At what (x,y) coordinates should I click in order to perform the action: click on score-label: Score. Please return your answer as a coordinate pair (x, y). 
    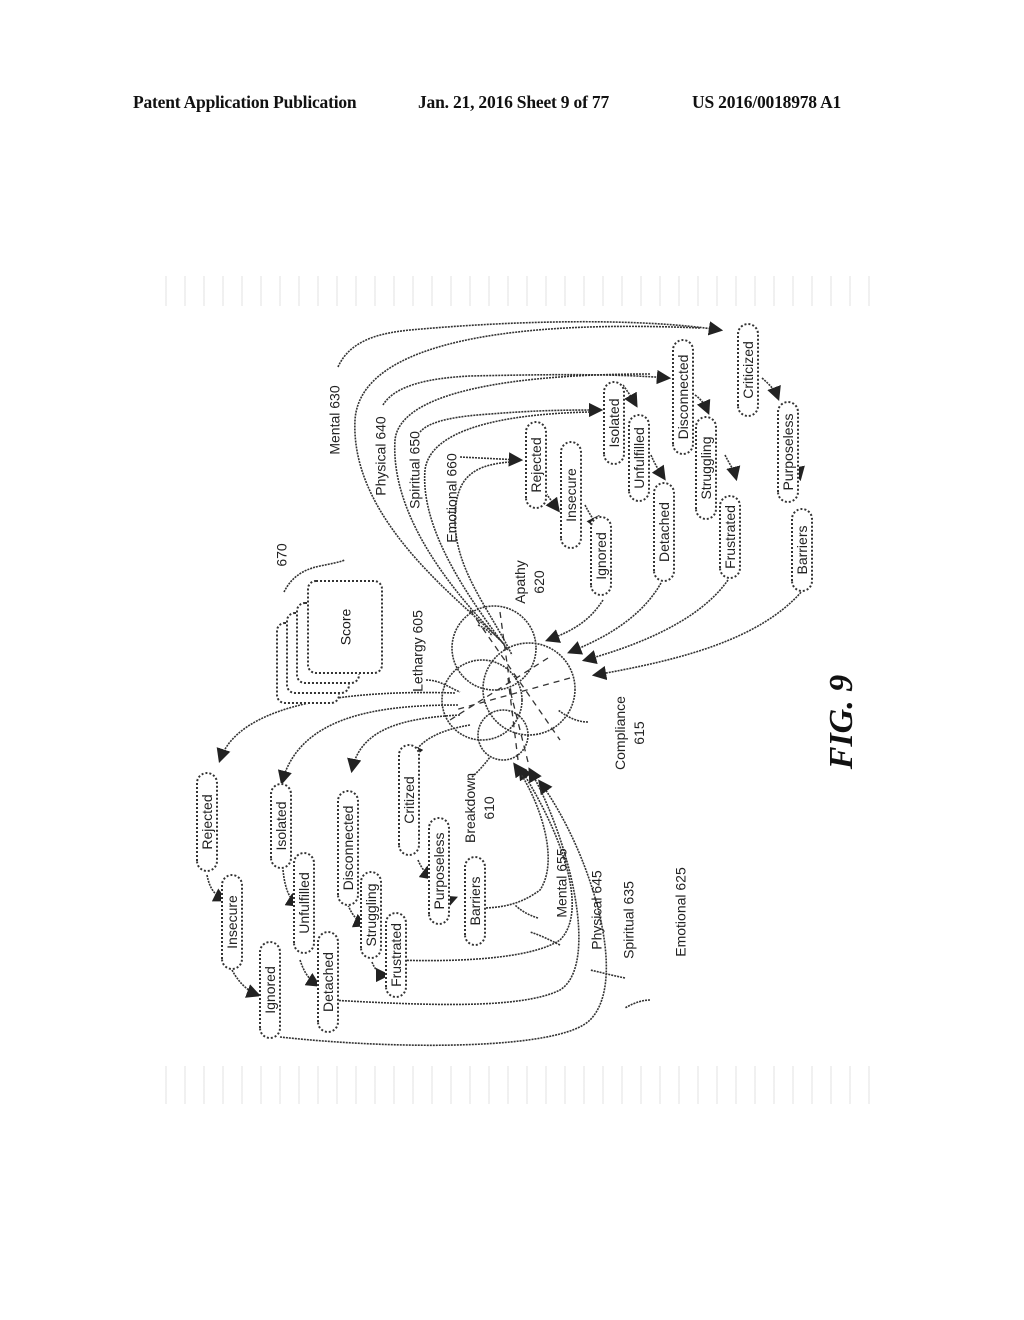
    Looking at the image, I should click on (344, 627).